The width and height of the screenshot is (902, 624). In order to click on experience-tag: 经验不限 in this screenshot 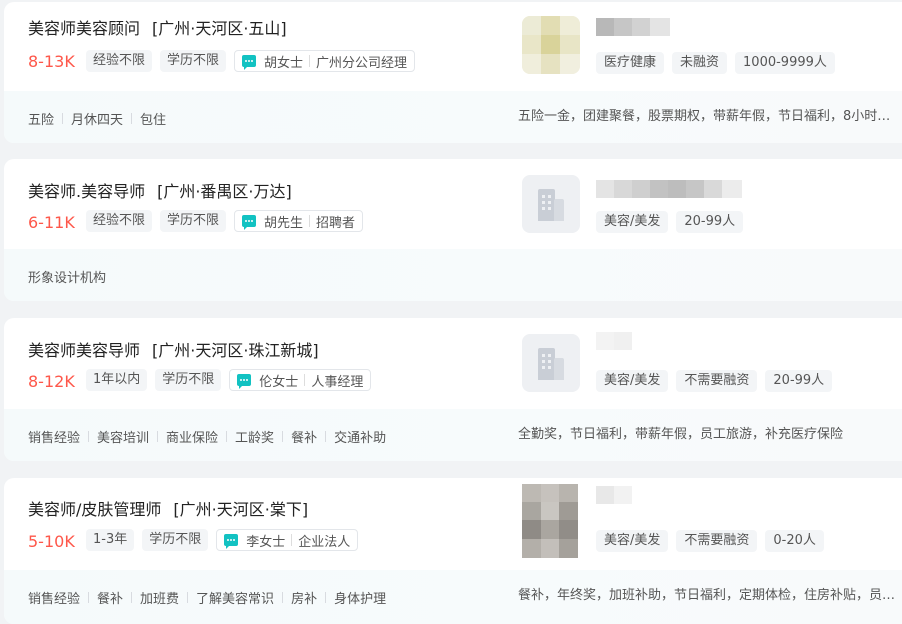, I will do `click(119, 221)`.